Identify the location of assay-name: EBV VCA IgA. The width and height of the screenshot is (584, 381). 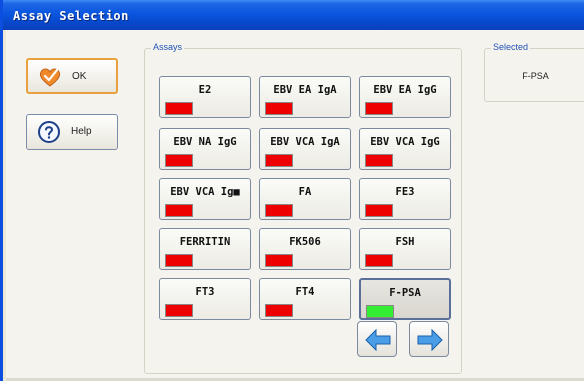
(305, 142).